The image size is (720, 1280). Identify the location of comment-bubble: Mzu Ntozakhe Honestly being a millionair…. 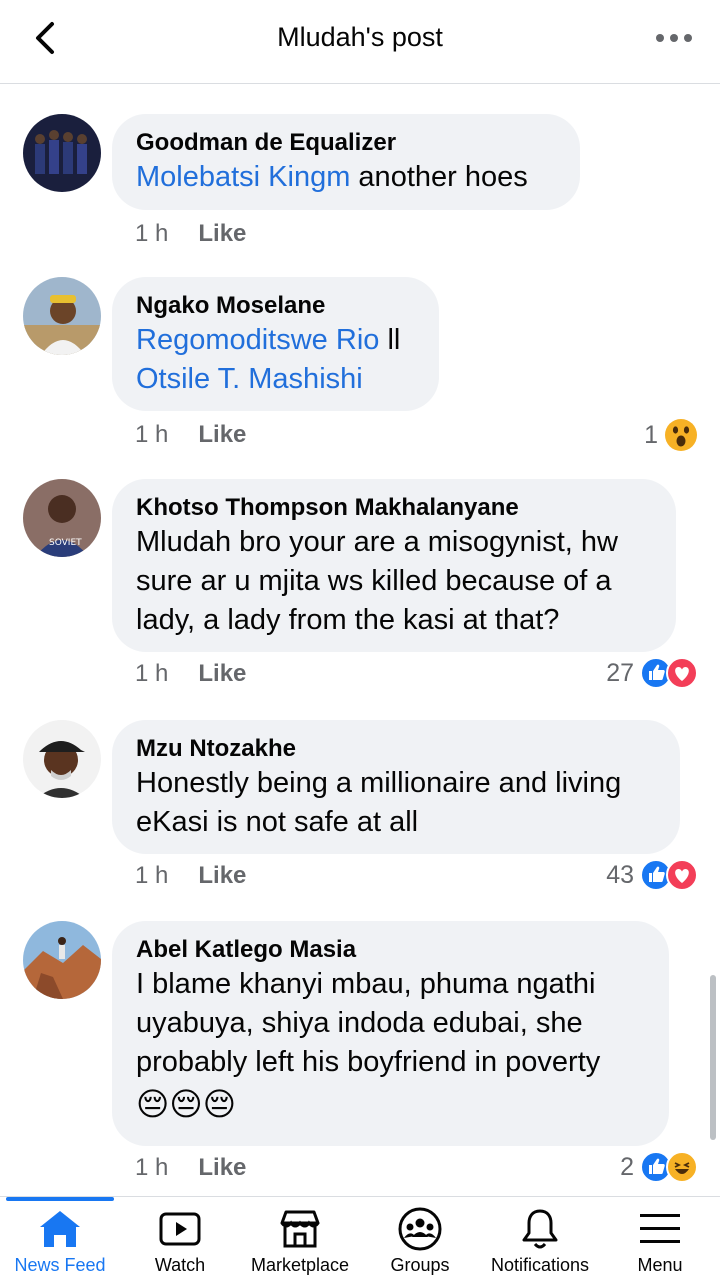
(396, 787).